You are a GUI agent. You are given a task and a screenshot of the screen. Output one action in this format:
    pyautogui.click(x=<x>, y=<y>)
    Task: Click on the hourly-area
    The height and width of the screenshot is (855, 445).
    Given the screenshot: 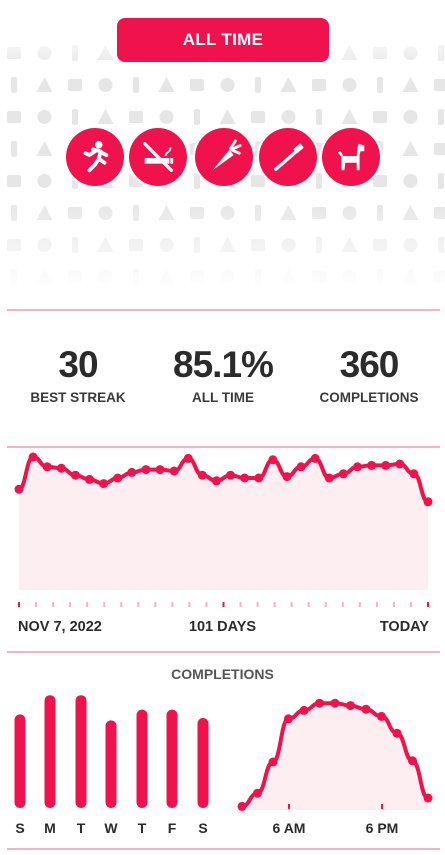 What is the action you would take?
    pyautogui.click(x=335, y=756)
    